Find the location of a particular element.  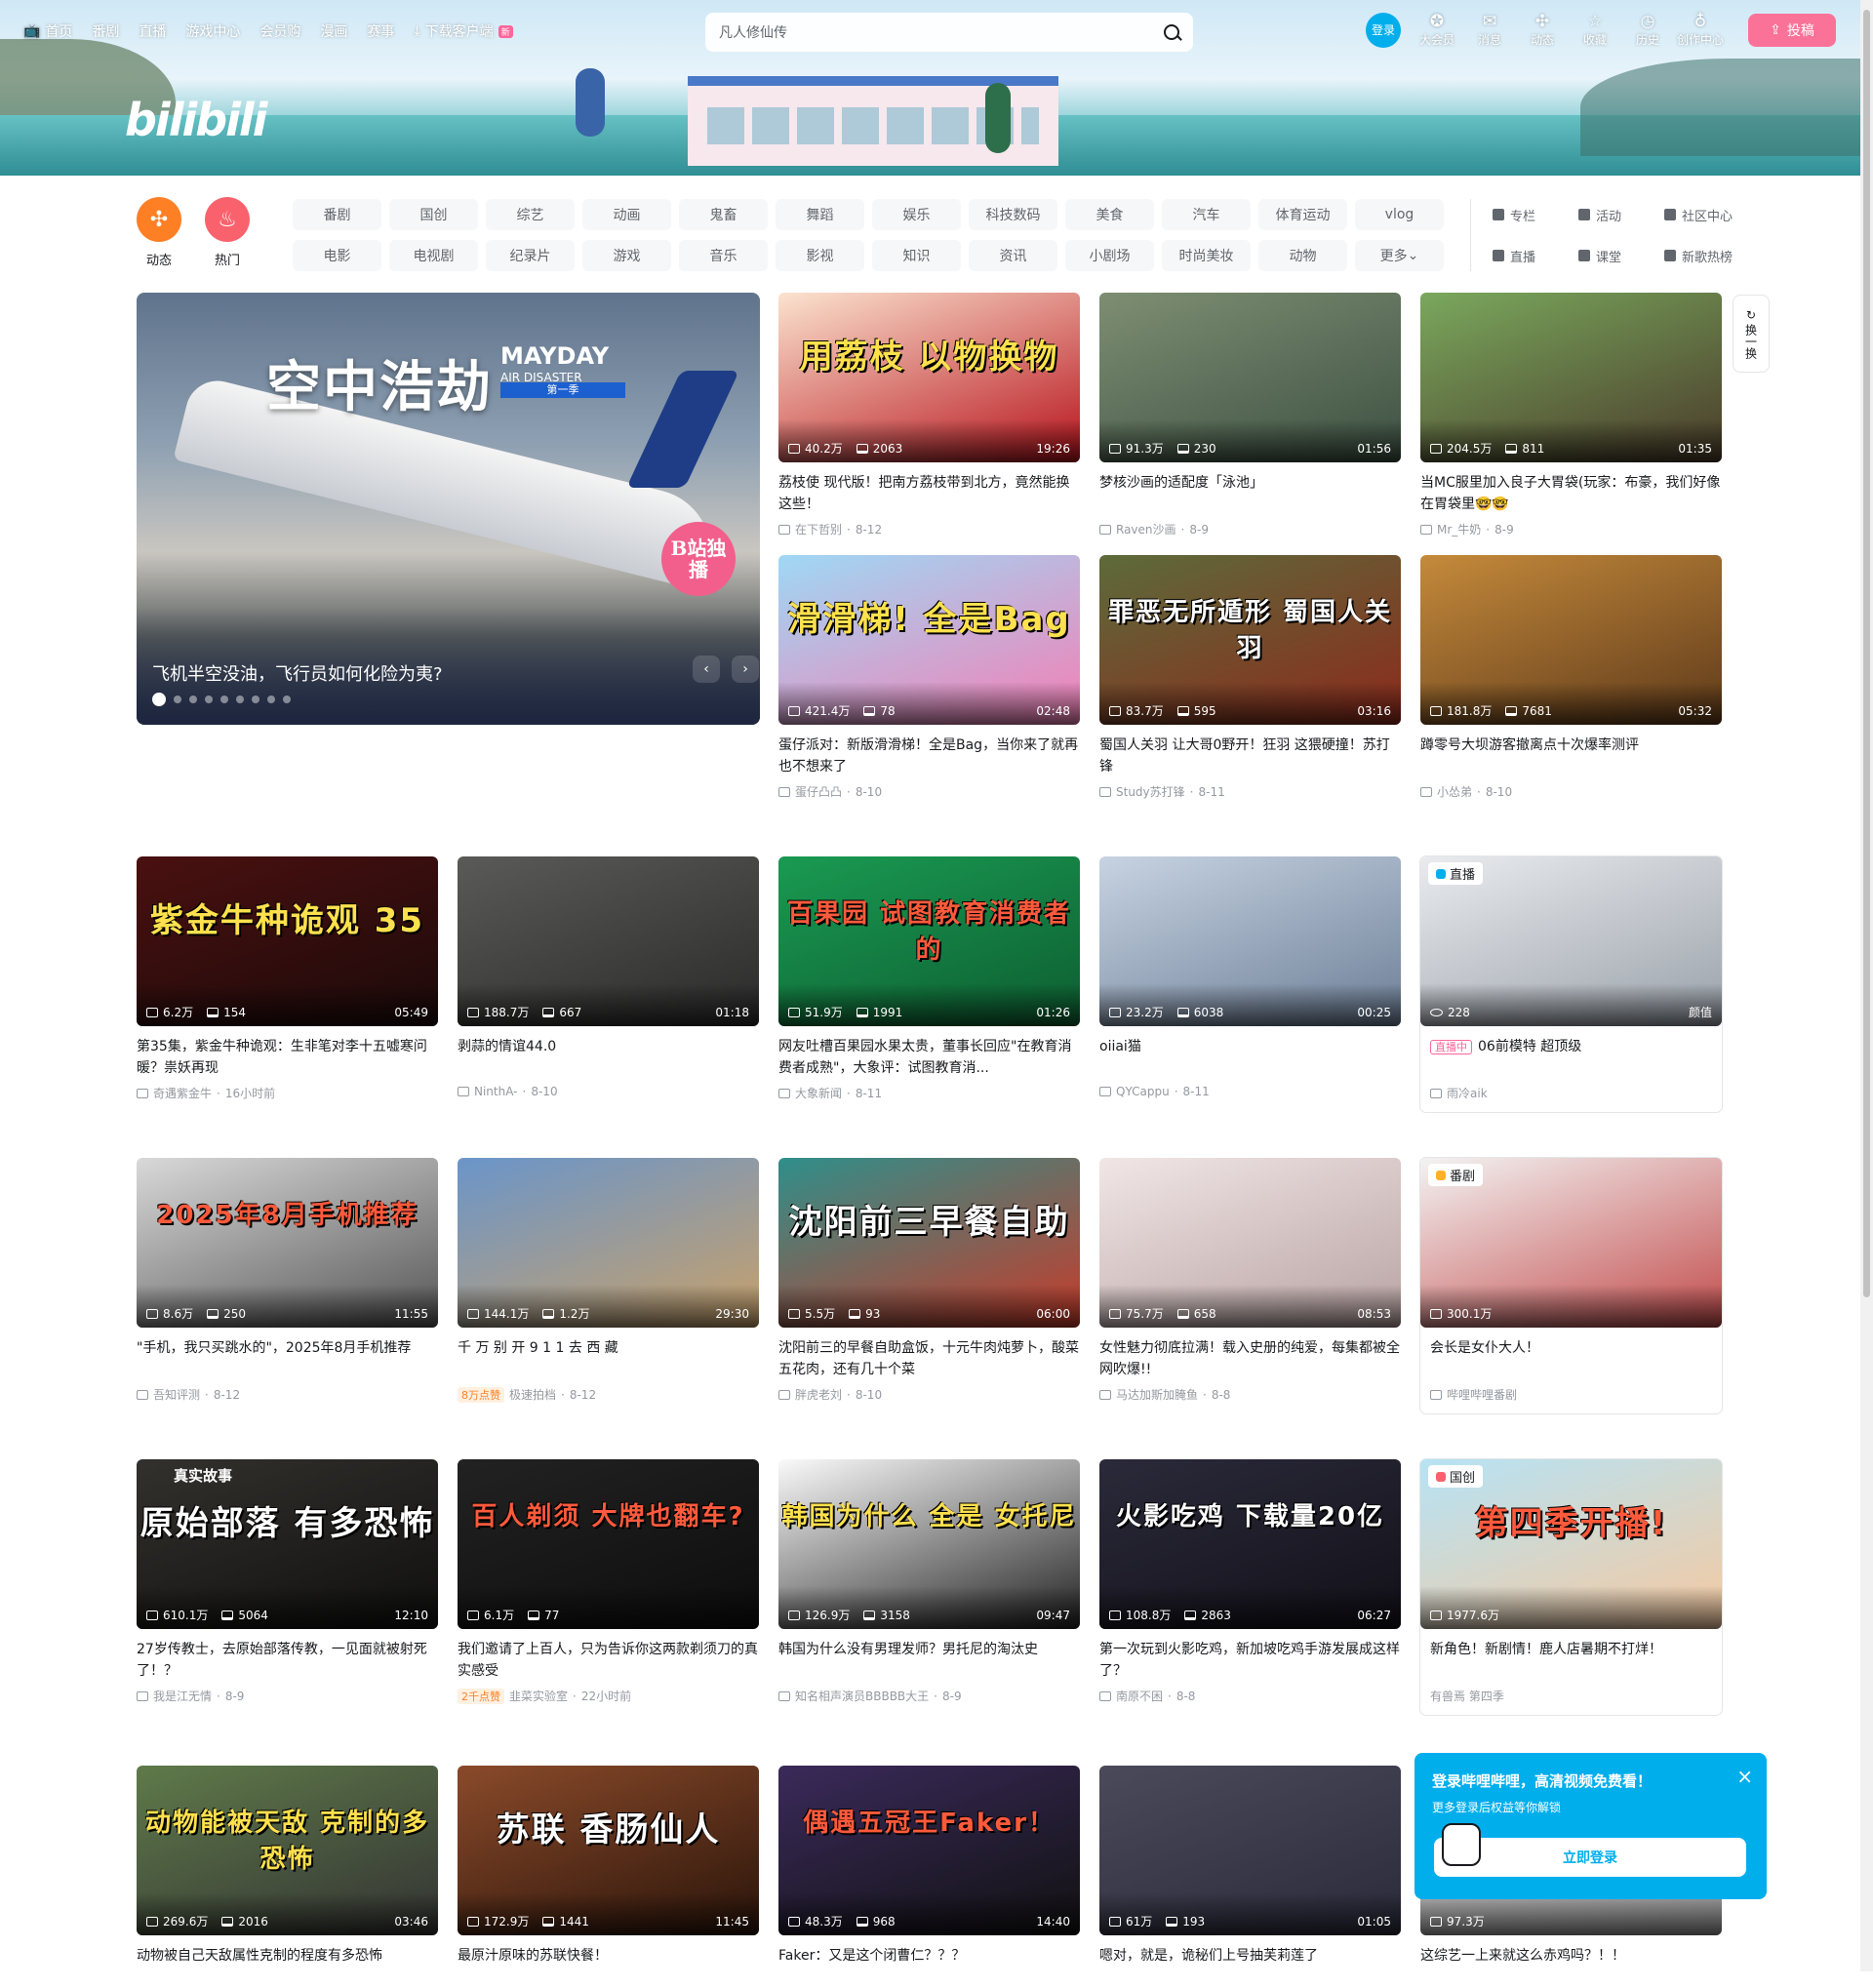

search-input: 凡人修仙传 is located at coordinates (941, 32).